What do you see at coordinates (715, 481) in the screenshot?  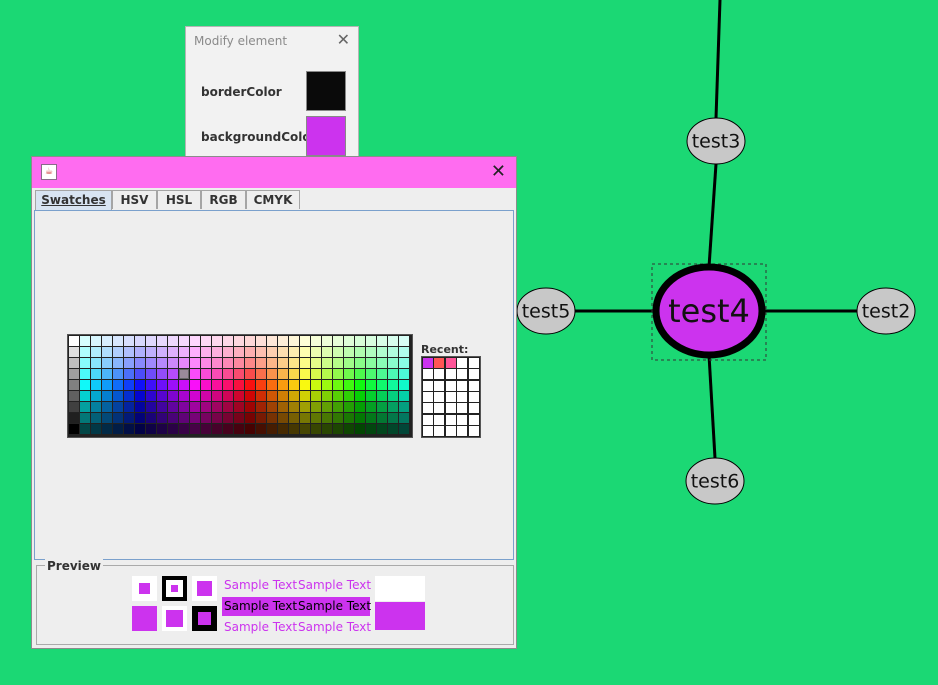 I see `node-test6: test6` at bounding box center [715, 481].